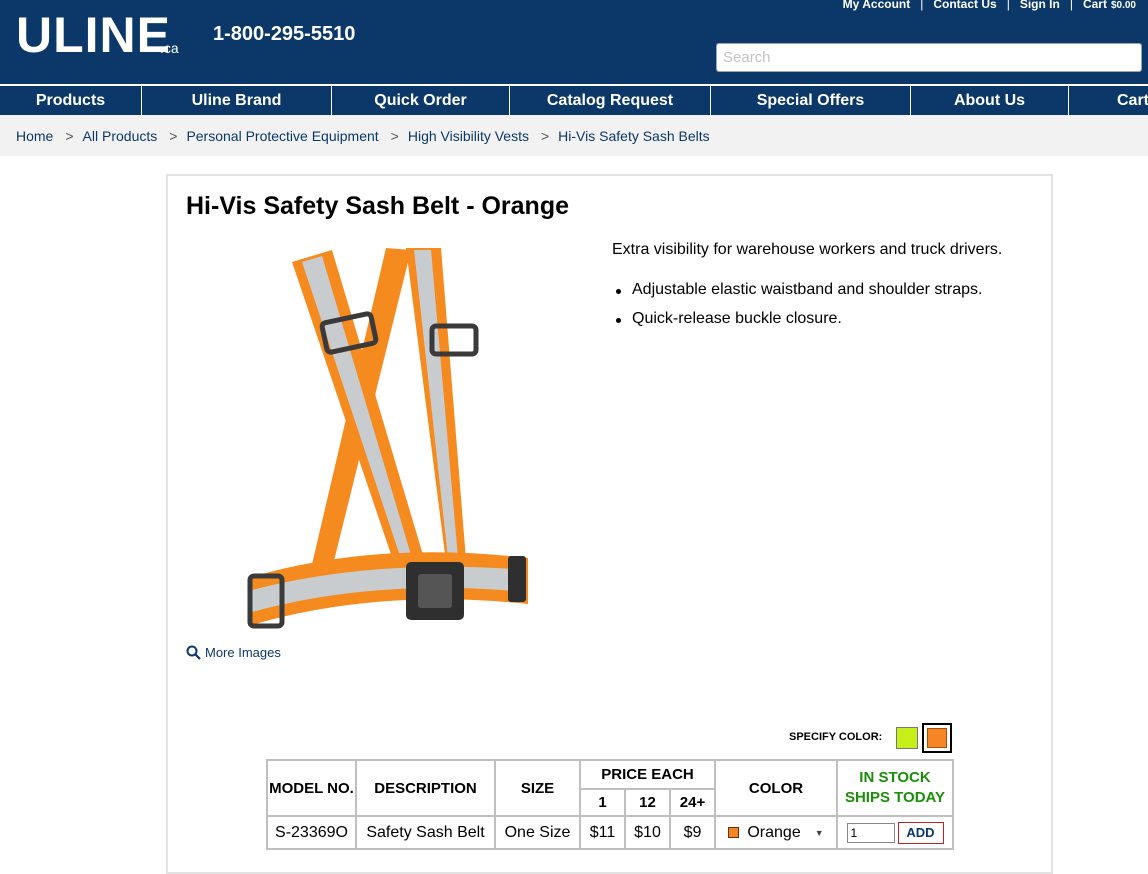  I want to click on chevron-down-icon: ▼, so click(819, 832).